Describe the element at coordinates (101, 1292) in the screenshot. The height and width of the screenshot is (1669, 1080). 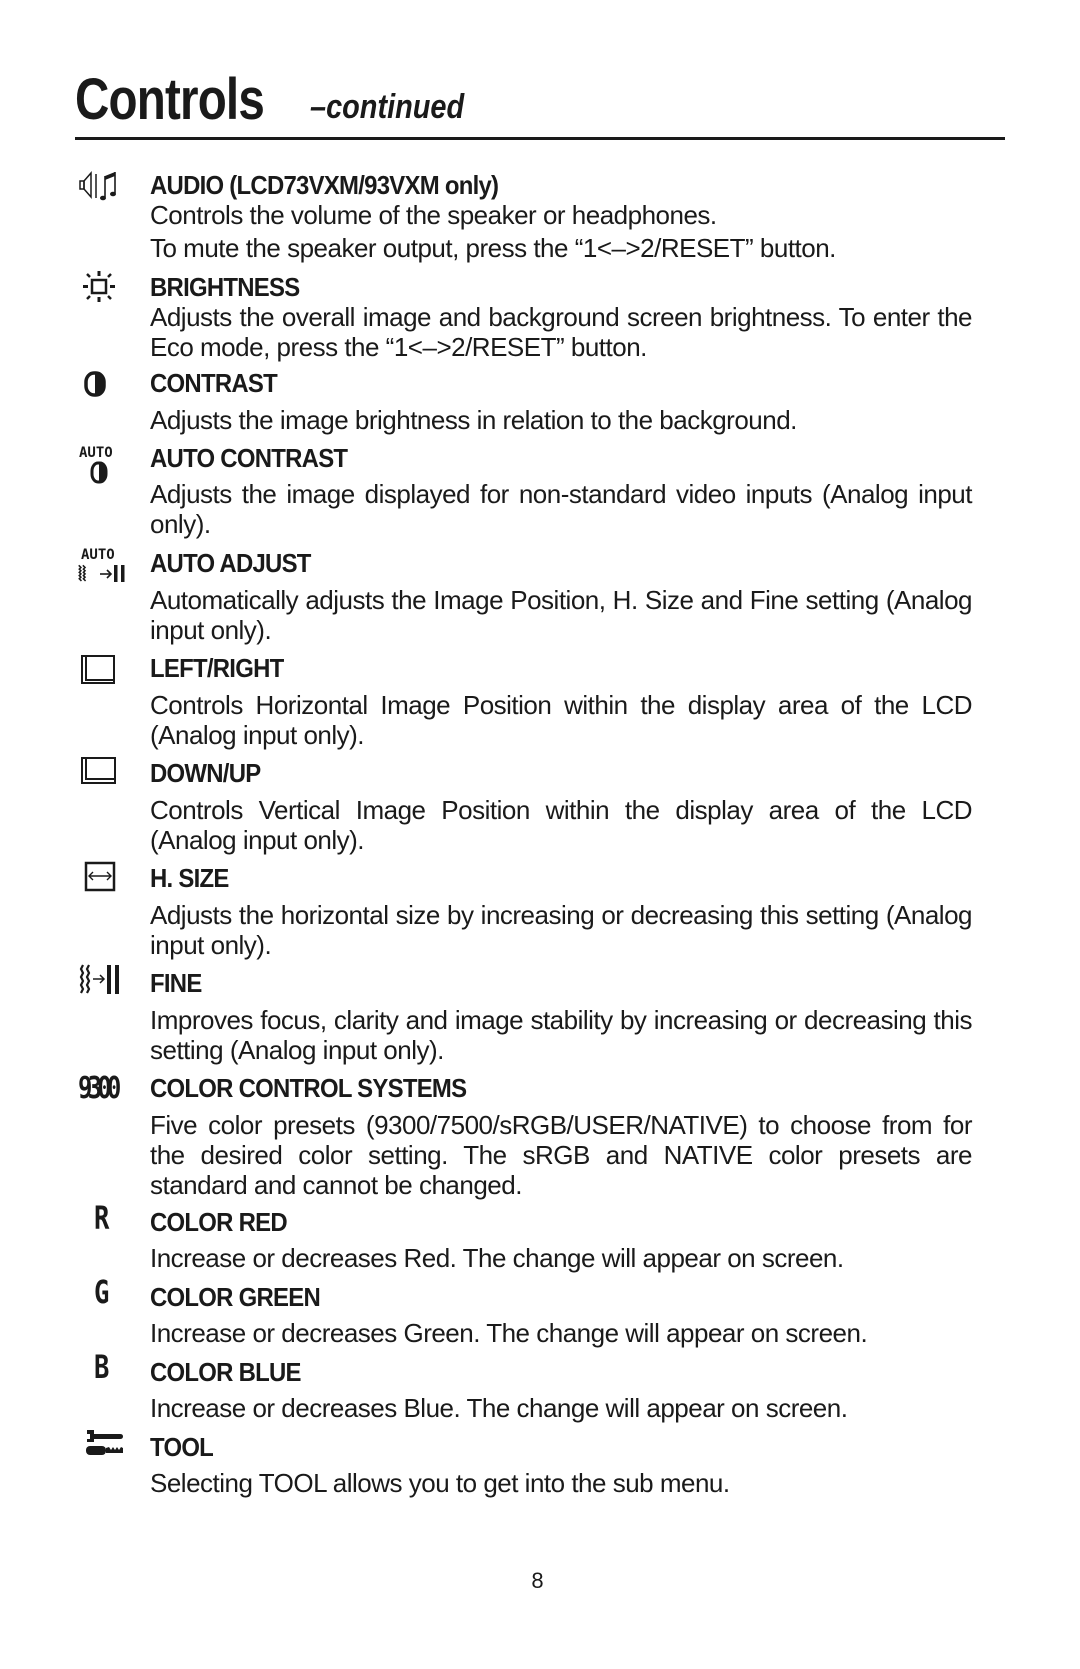
I see `svg-text: G` at that location.